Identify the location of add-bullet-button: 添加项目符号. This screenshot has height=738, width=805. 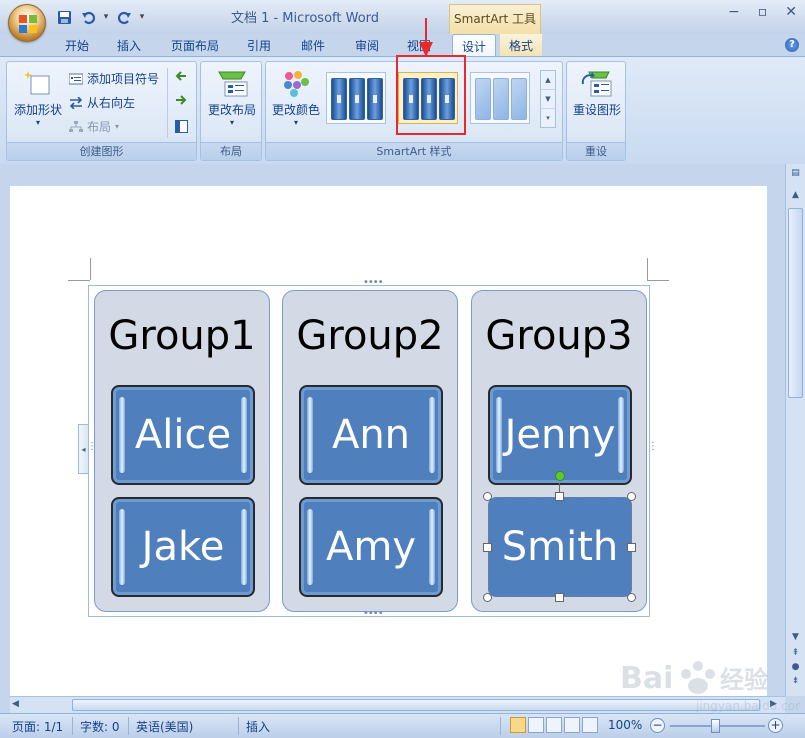
(114, 78).